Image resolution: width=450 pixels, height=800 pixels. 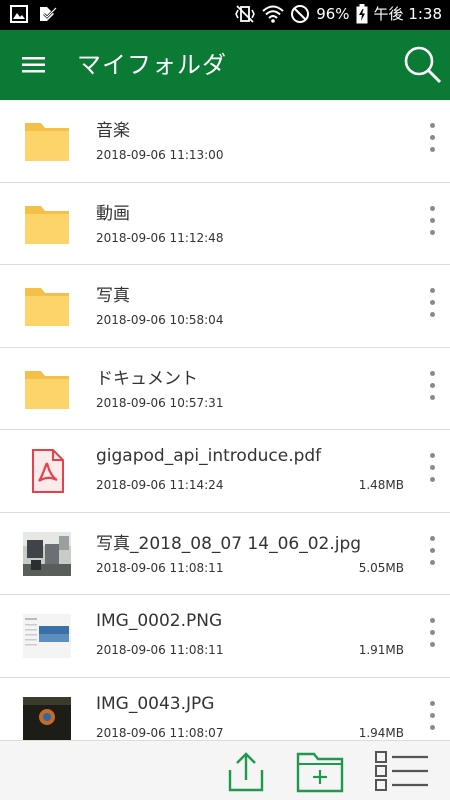 I want to click on new-folder-icon, so click(x=320, y=772).